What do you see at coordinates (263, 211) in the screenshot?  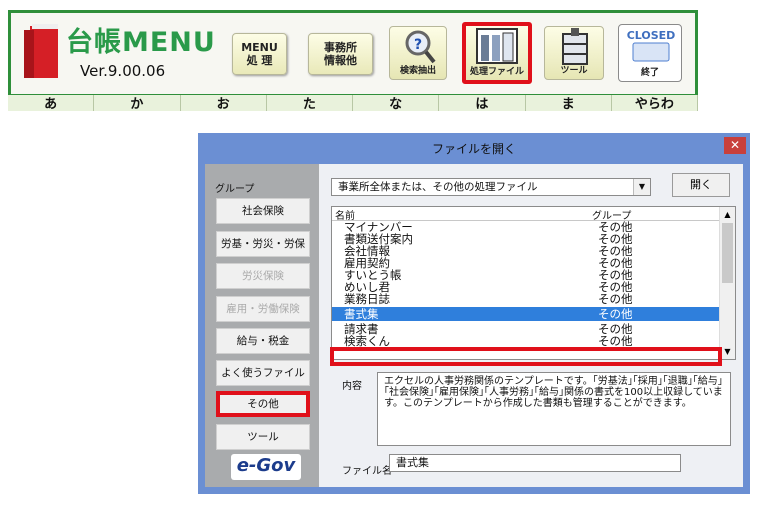 I see `group-button-social-insurance: 社会保険` at bounding box center [263, 211].